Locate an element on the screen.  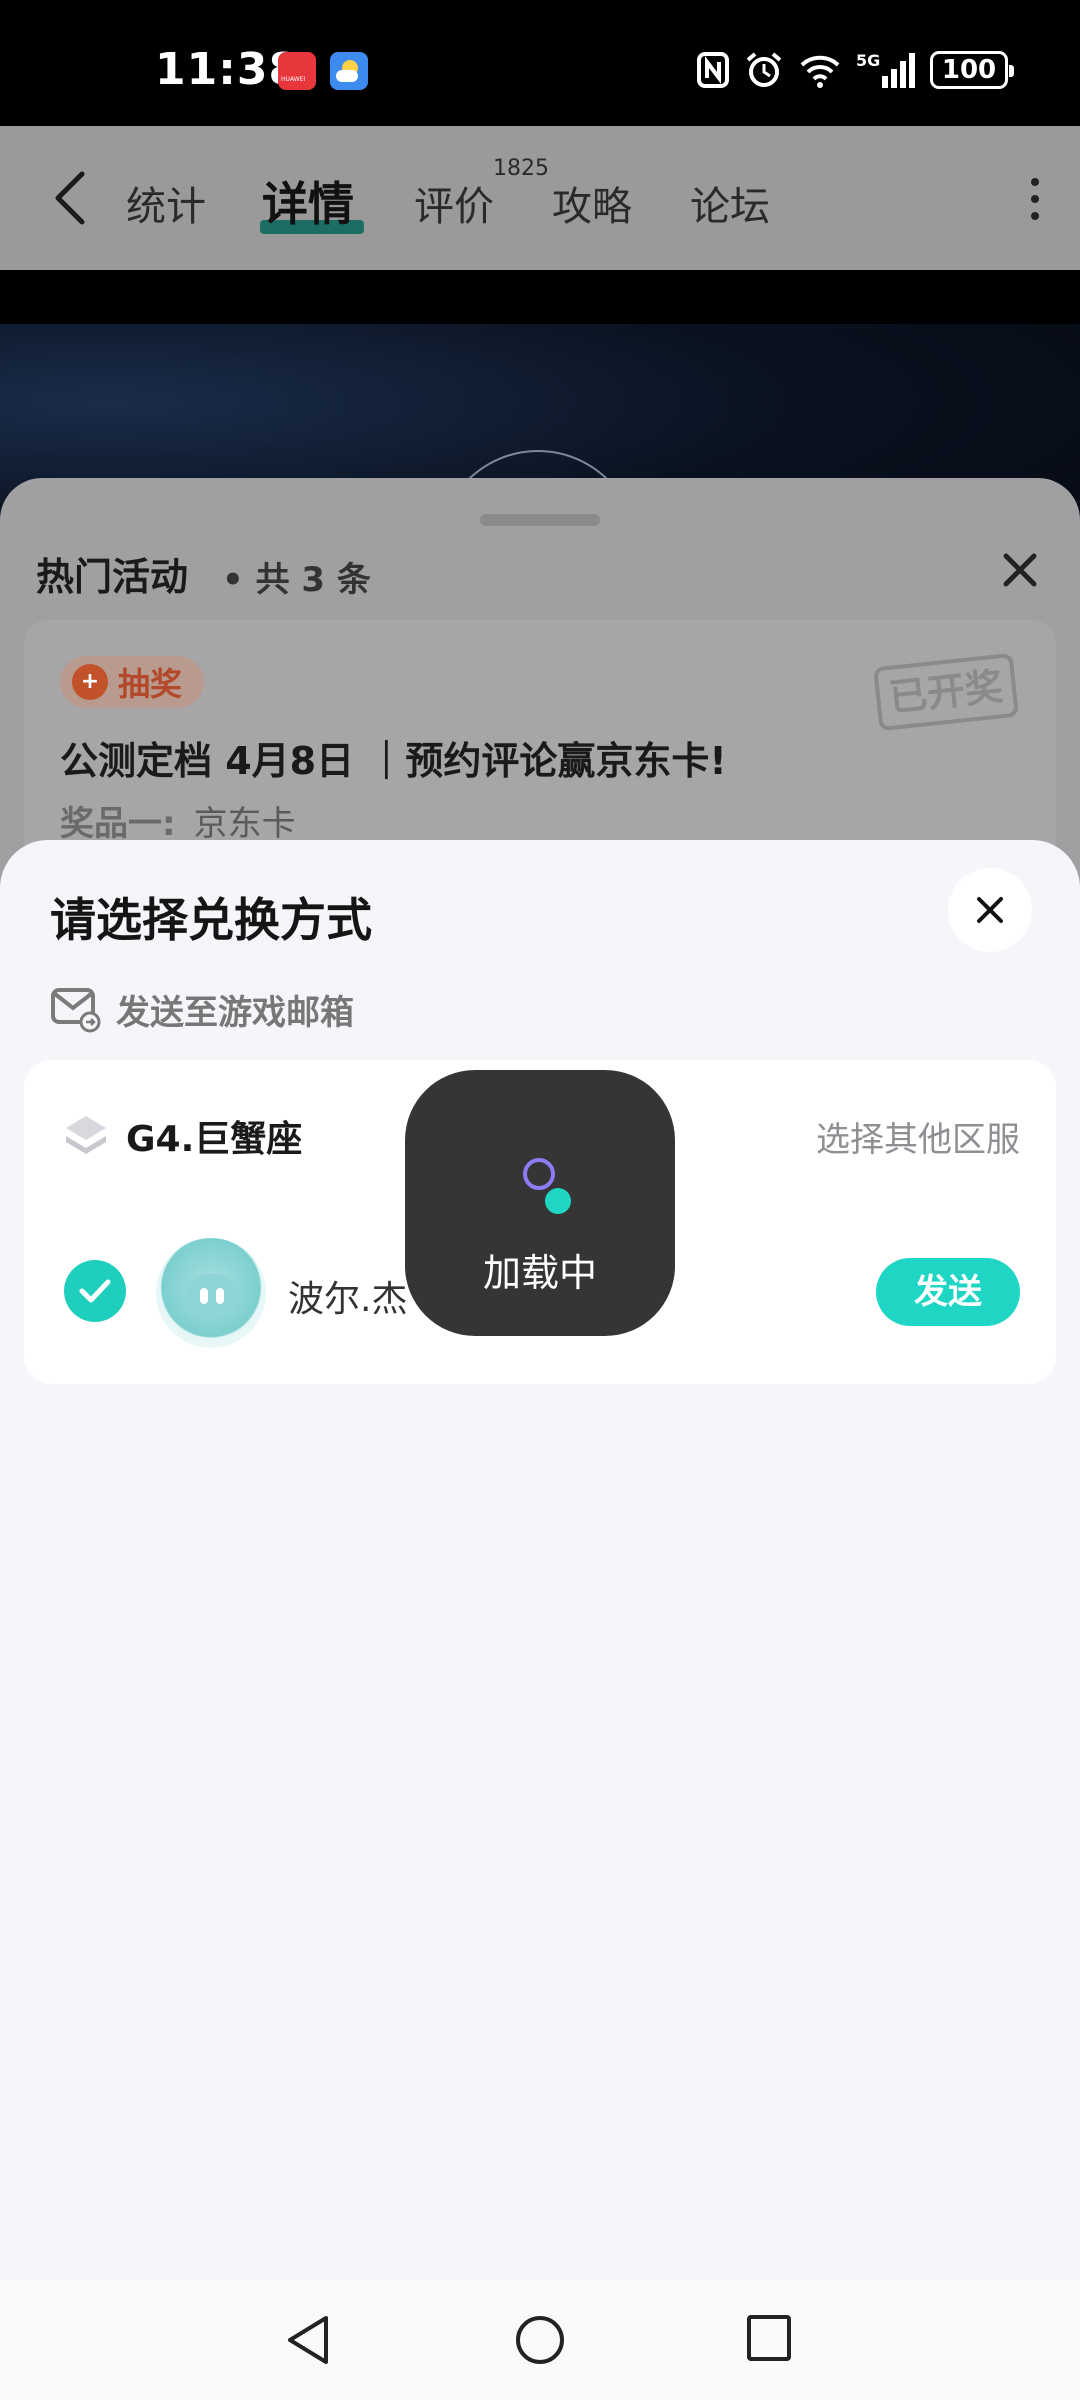
loading-spinner-icon is located at coordinates (539, 1174).